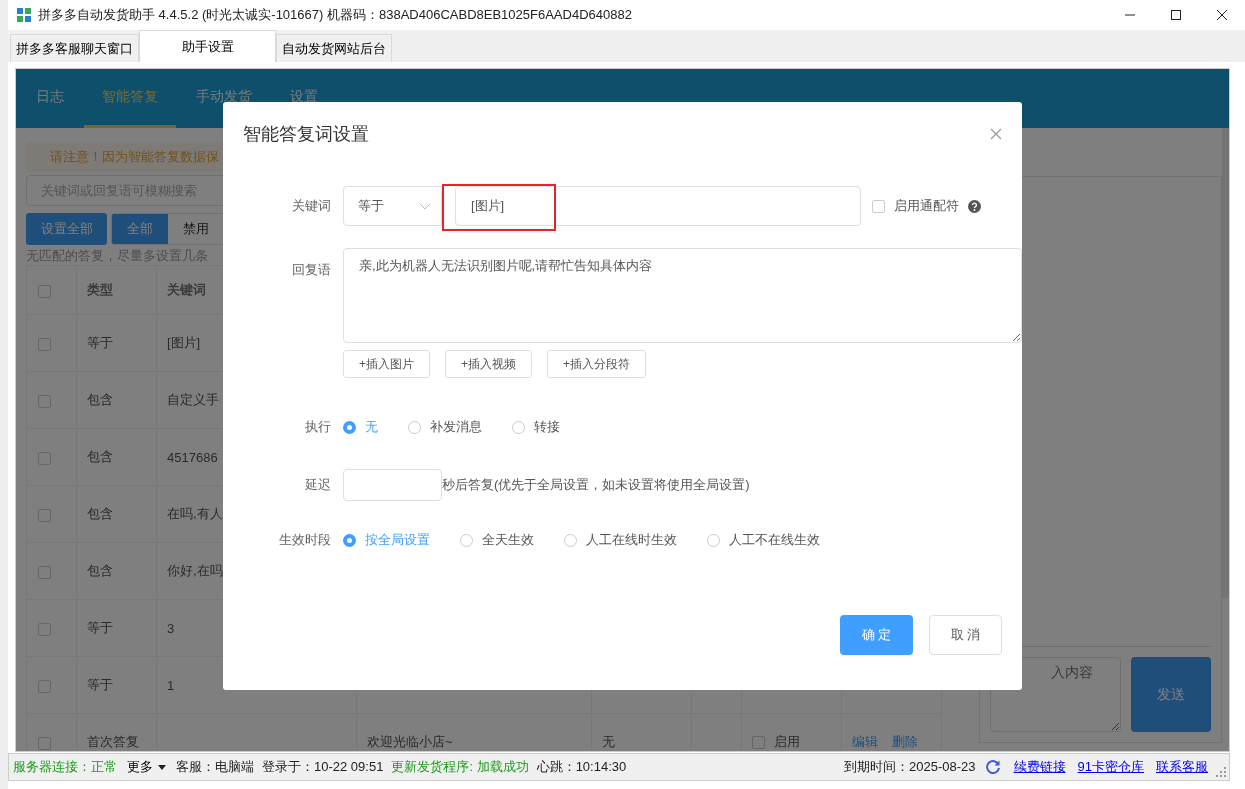 The height and width of the screenshot is (789, 1245). I want to click on status-text: 更新发货程序: 加载成功, so click(460, 767).